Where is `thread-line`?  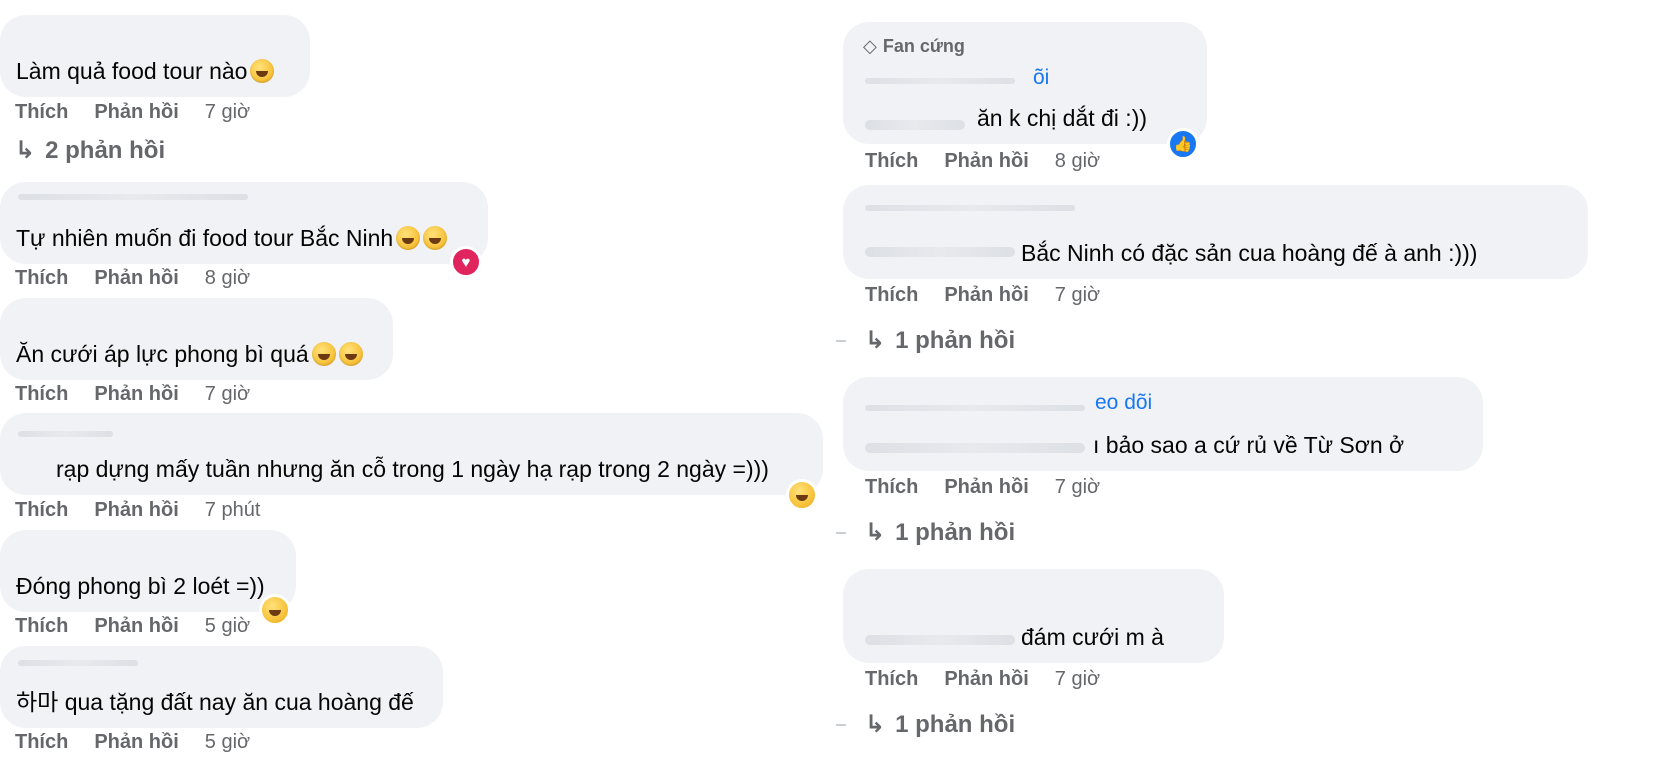
thread-line is located at coordinates (841, 341).